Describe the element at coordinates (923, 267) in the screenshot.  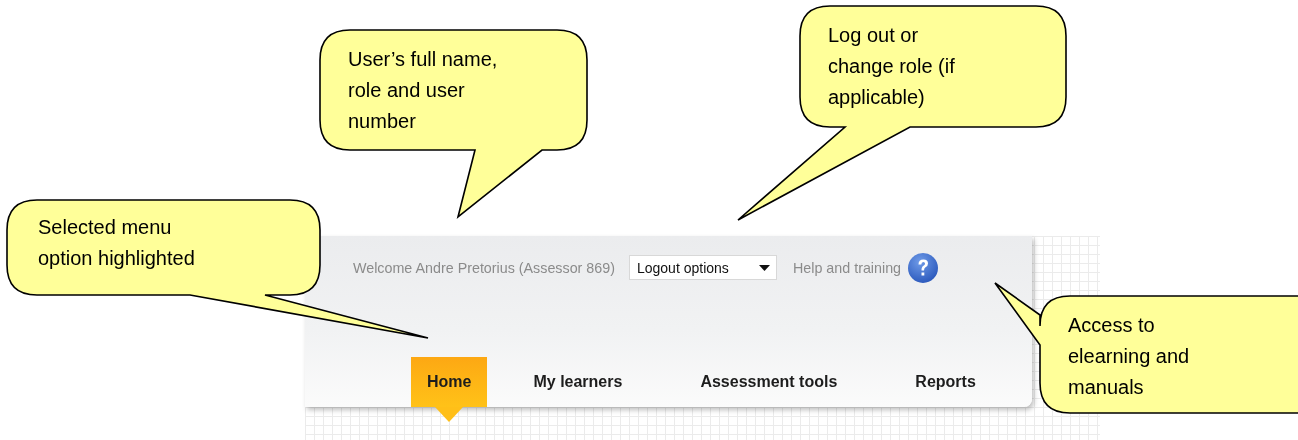
I see `help-icon` at that location.